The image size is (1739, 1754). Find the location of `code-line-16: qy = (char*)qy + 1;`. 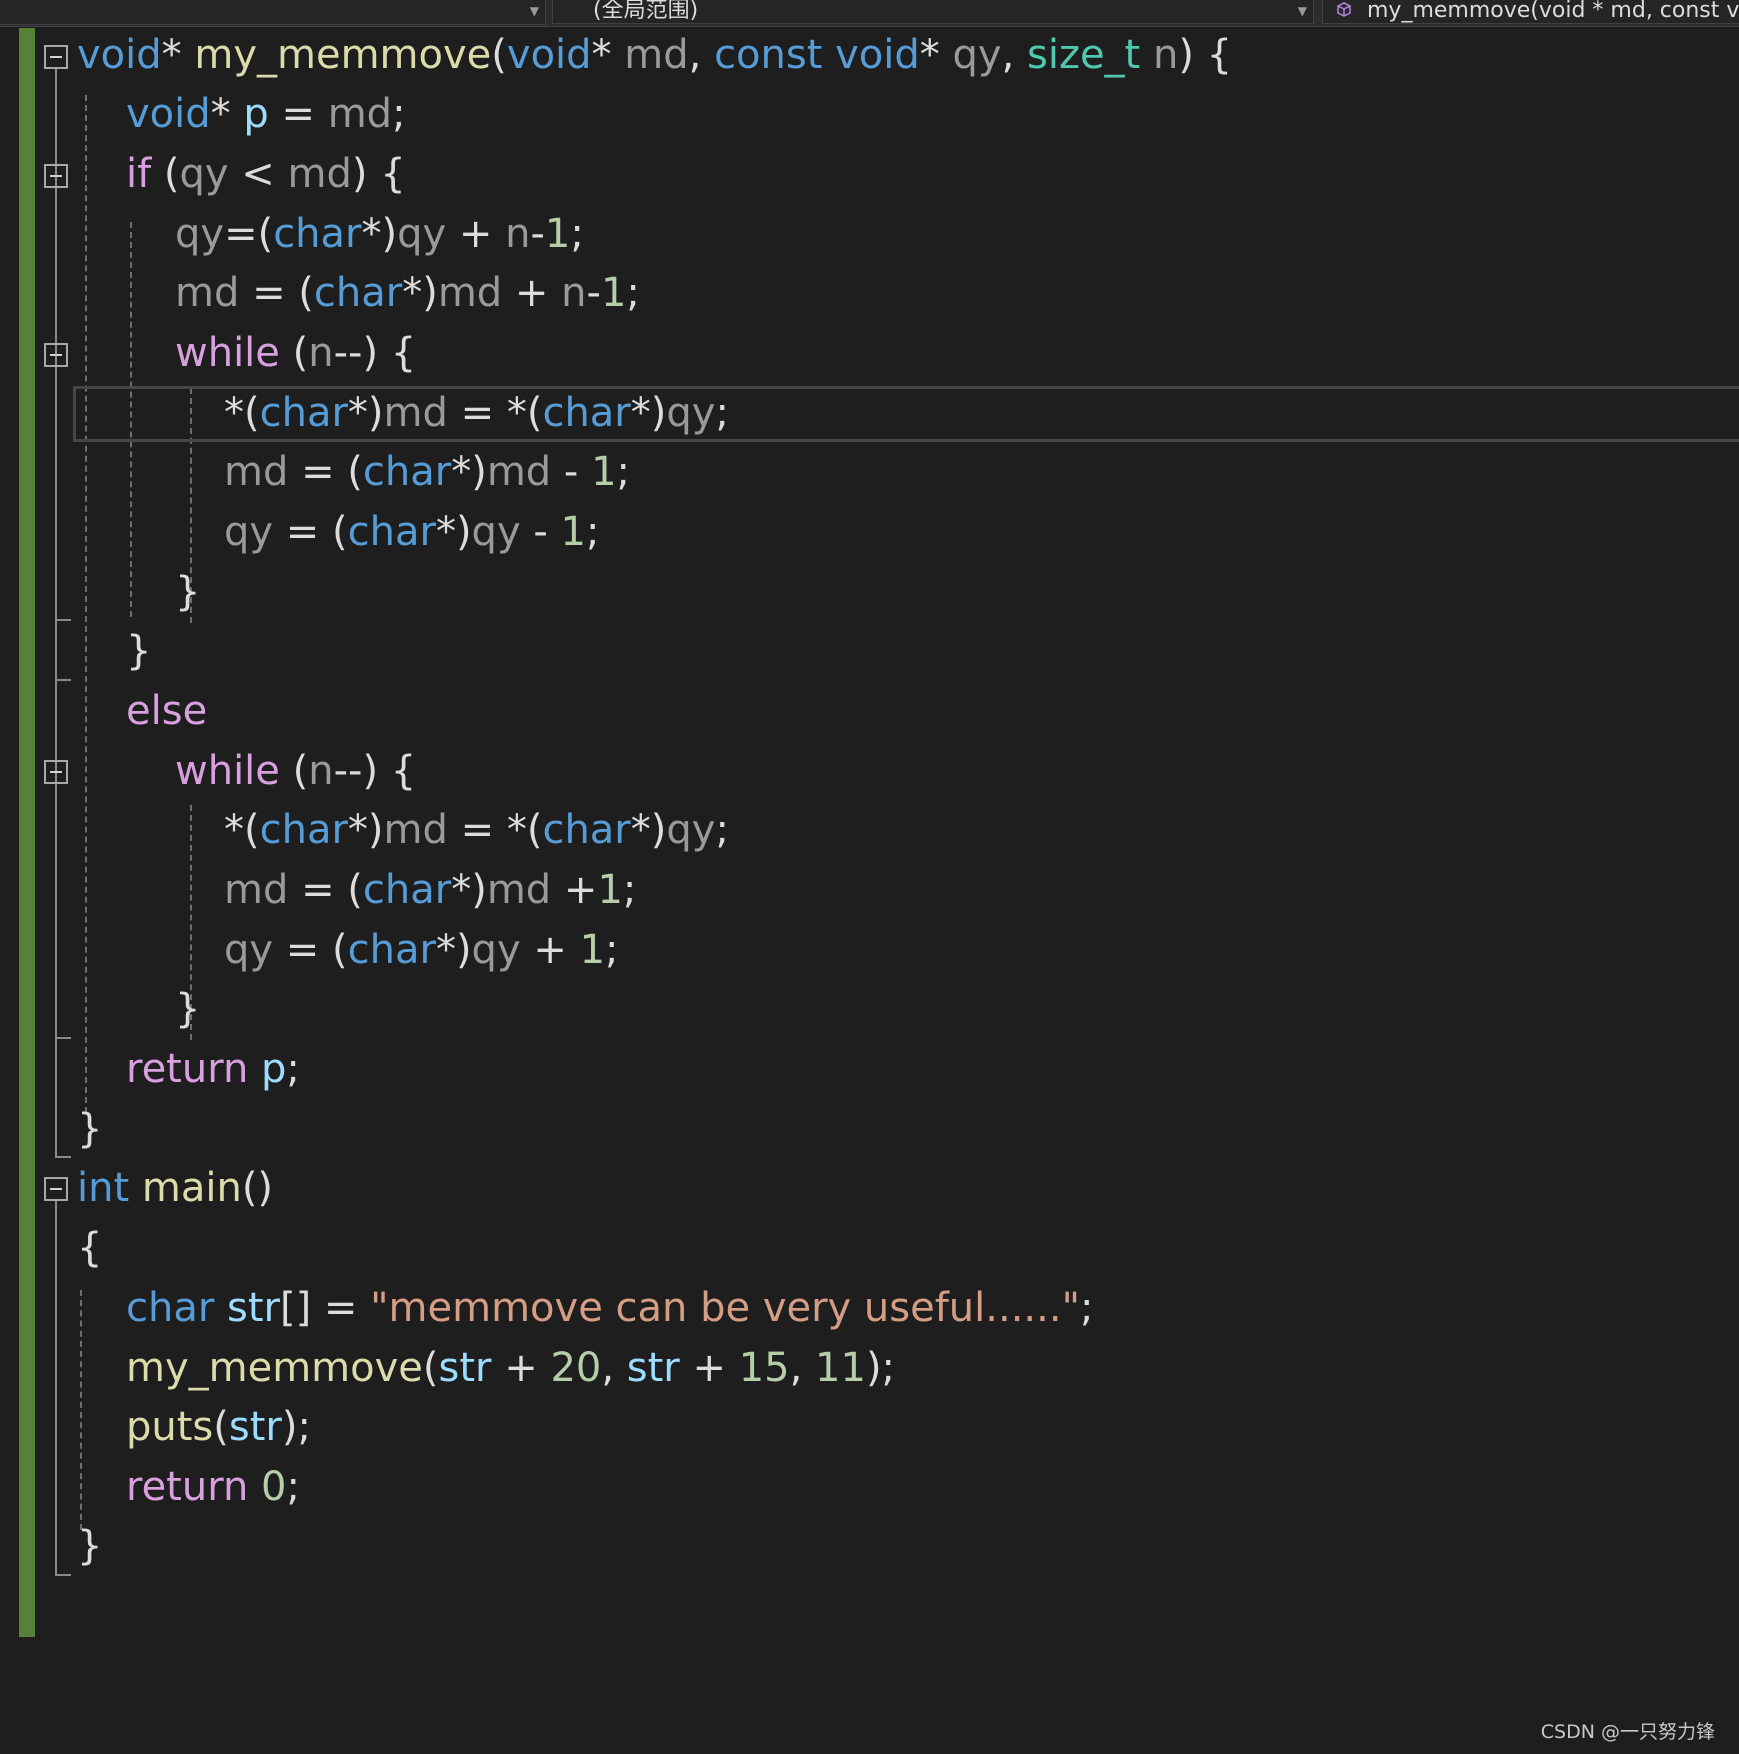

code-line-16: qy = (char*)qy + 1; is located at coordinates (421, 950).